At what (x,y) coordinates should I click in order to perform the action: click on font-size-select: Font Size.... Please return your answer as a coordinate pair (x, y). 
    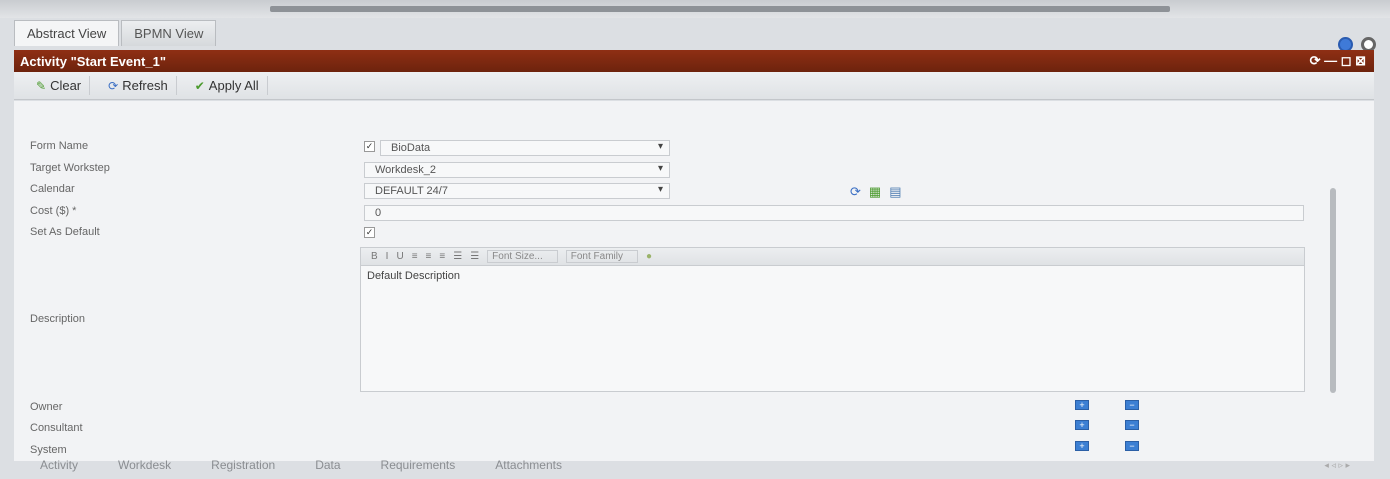
    Looking at the image, I should click on (522, 256).